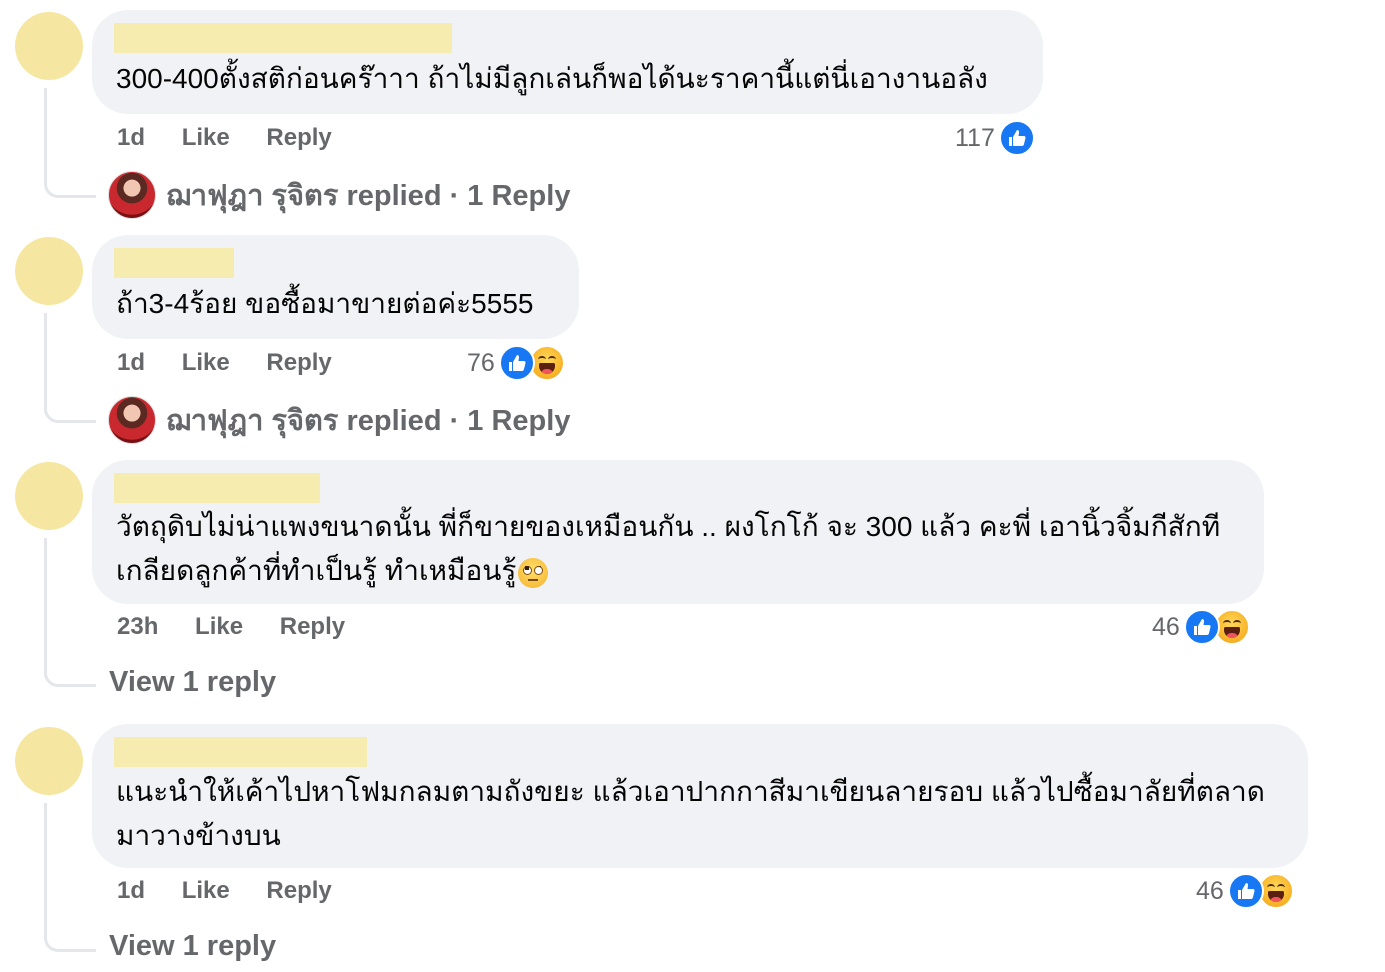 The height and width of the screenshot is (972, 1385). What do you see at coordinates (481, 362) in the screenshot?
I see `reaction-count: 76` at bounding box center [481, 362].